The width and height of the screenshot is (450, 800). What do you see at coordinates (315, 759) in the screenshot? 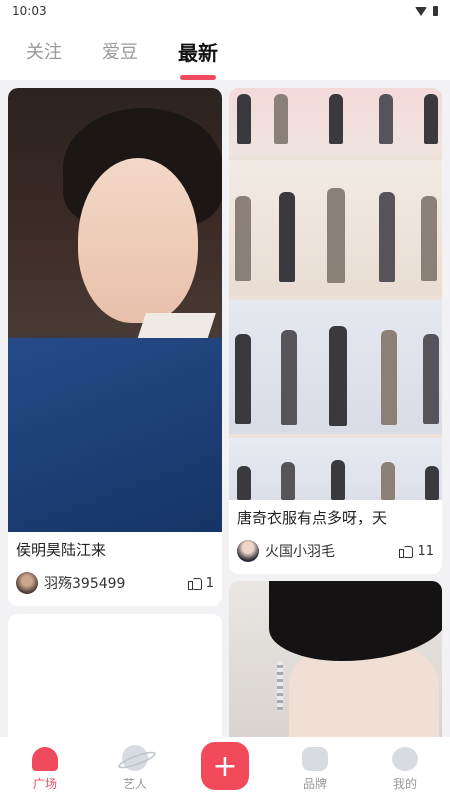
I see `brand-icon` at bounding box center [315, 759].